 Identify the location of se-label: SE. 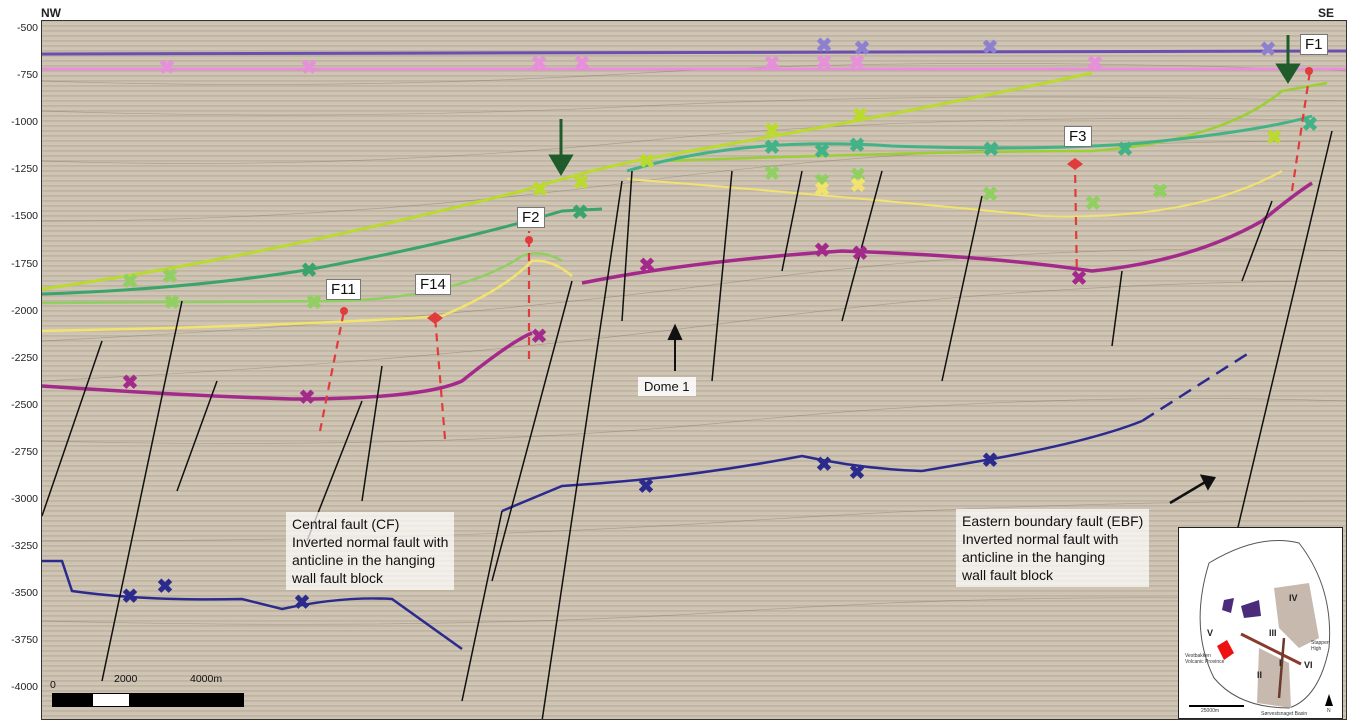
(1326, 13).